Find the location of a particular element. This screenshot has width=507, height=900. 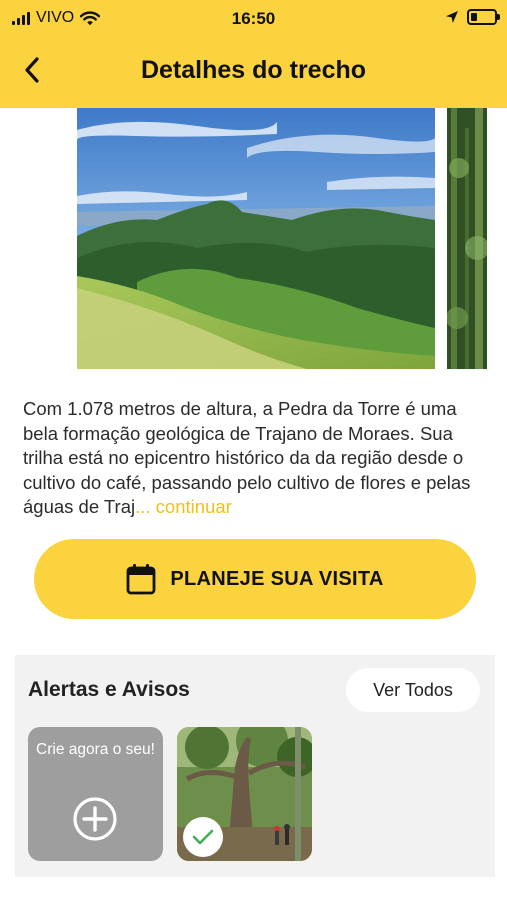

create-alert-text: Crie agora o seu! is located at coordinates (95, 749).